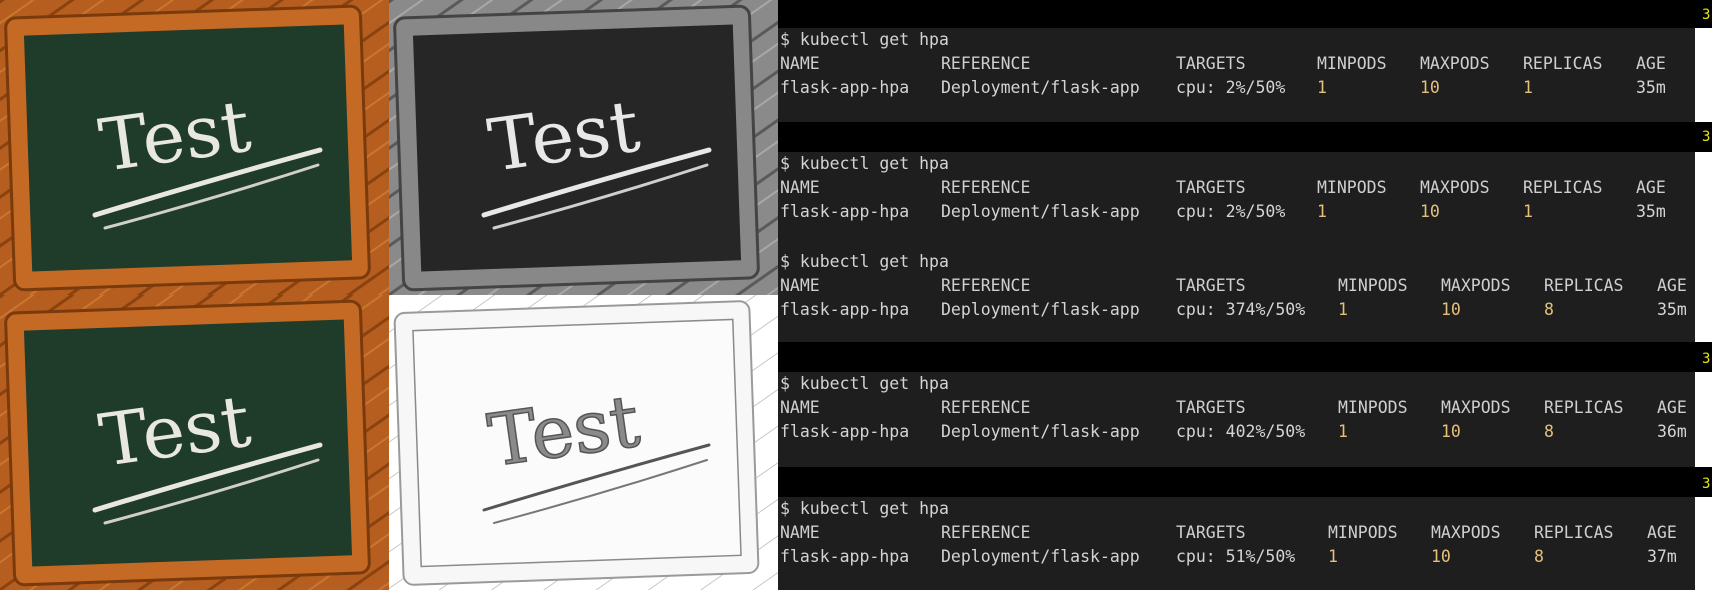 The width and height of the screenshot is (1712, 590). Describe the element at coordinates (1241, 431) in the screenshot. I see `cell-targets: cpu: 402%/50%` at that location.